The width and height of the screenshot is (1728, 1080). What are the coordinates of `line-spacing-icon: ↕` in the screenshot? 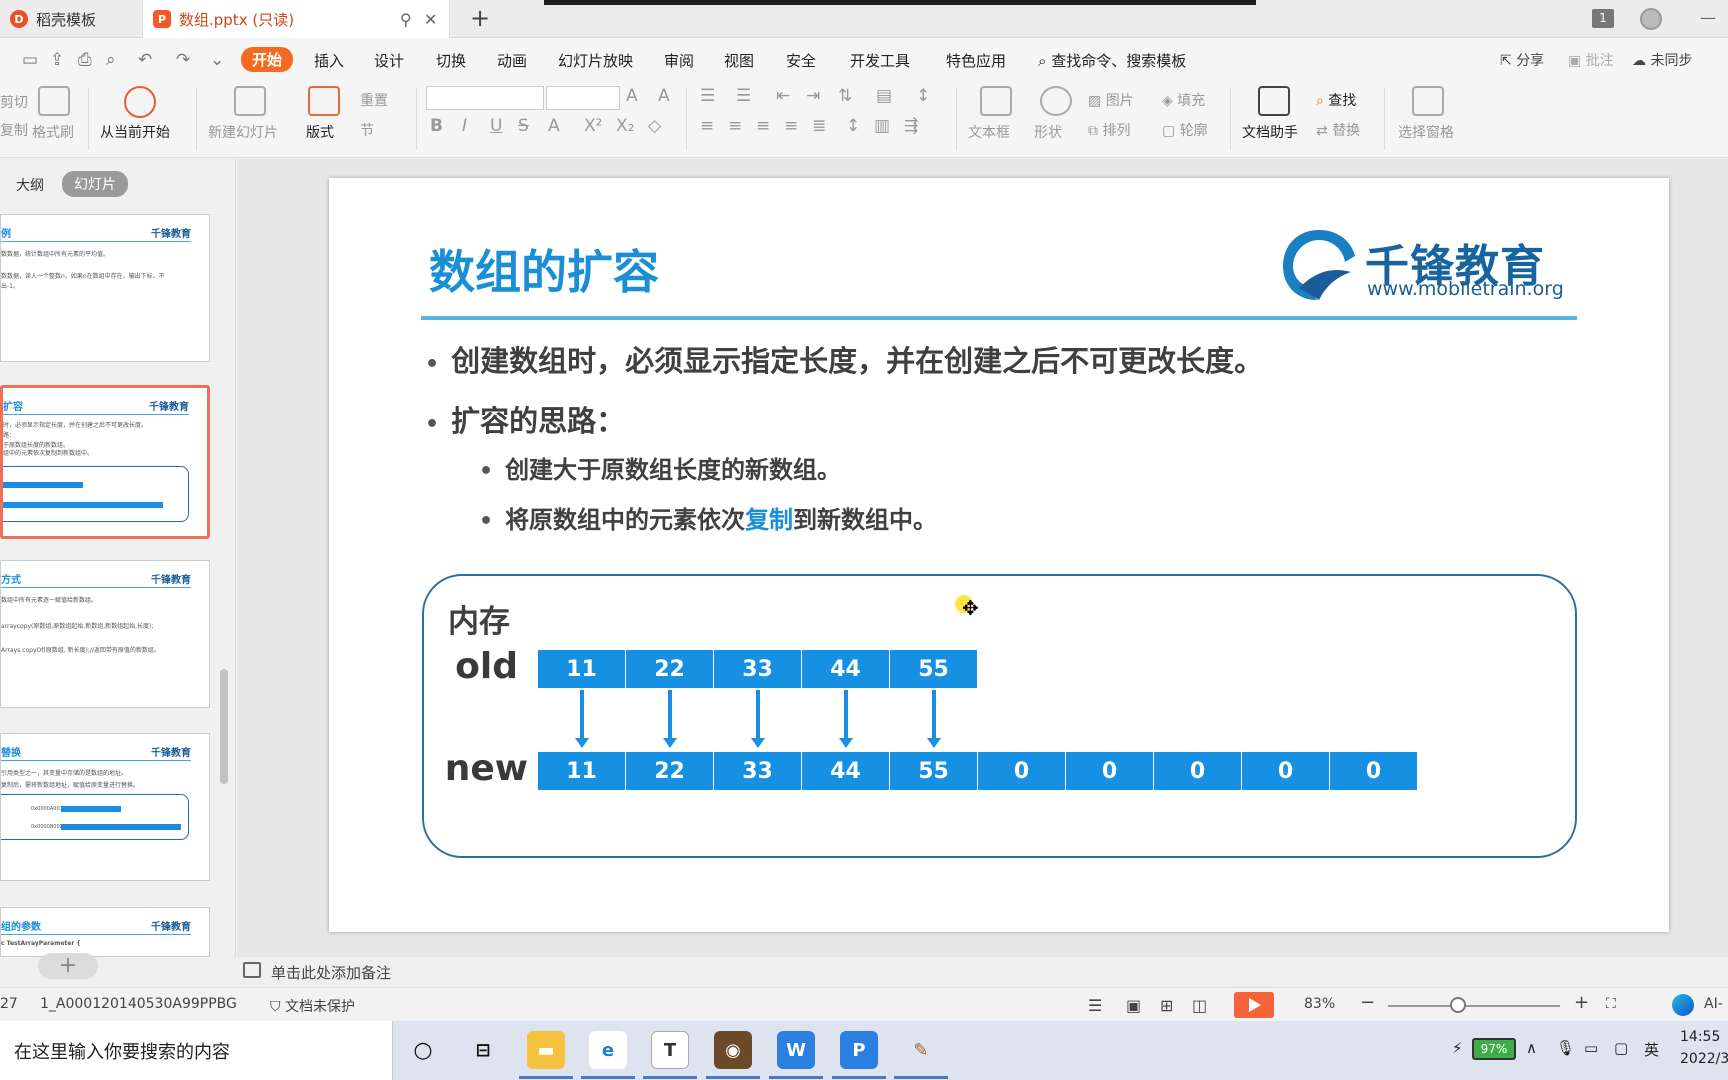 It's located at (923, 96).